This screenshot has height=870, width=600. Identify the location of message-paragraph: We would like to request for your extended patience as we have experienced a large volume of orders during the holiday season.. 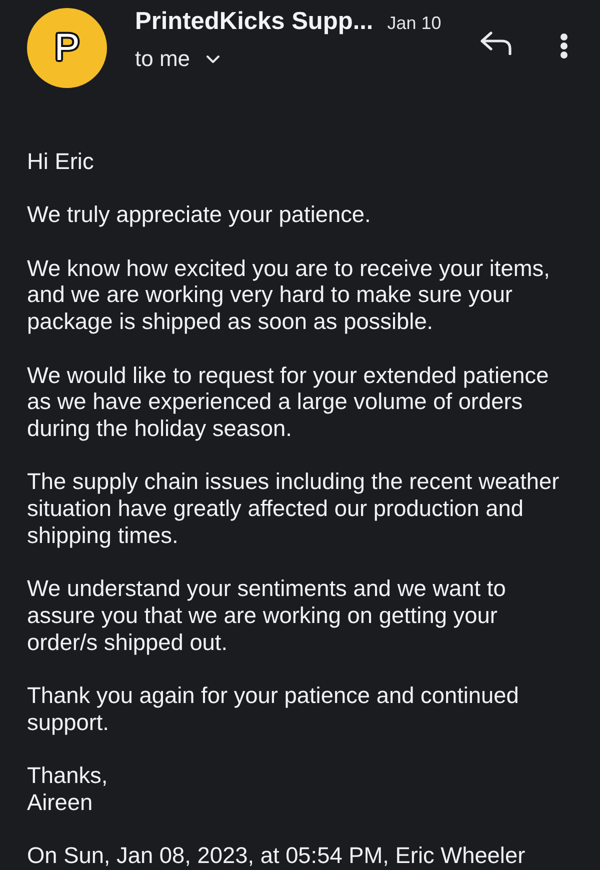
(288, 402).